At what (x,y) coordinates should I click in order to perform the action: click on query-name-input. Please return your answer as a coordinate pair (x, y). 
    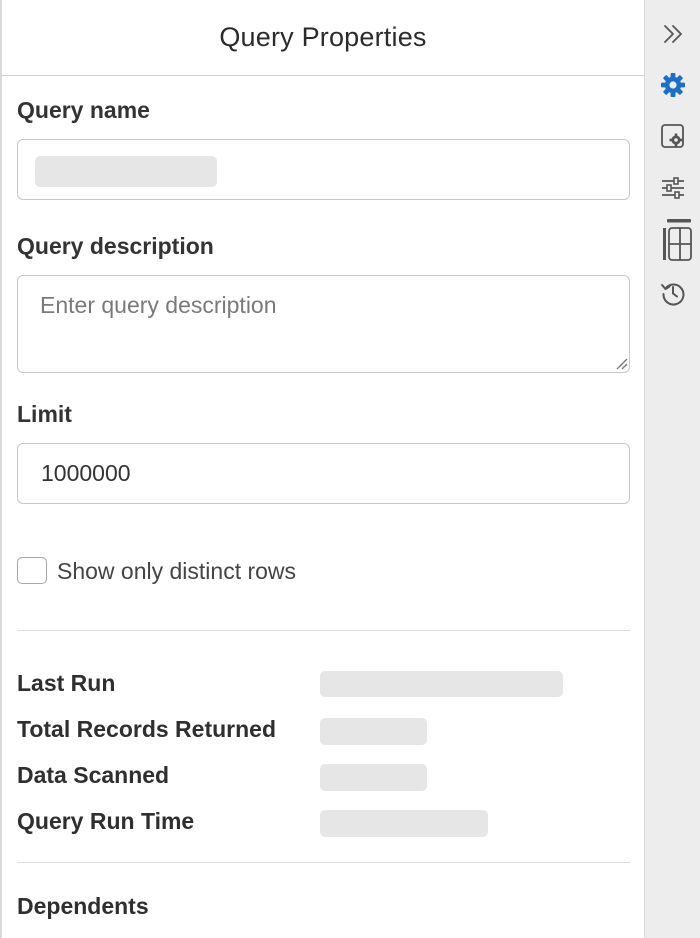
    Looking at the image, I should click on (323, 169).